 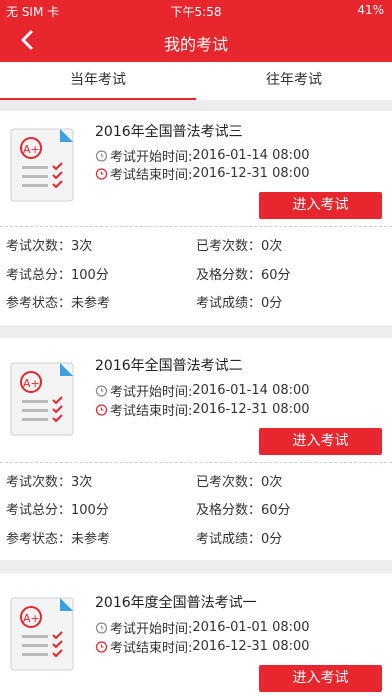 I want to click on tab-current-year: 当年考试, so click(x=98, y=81).